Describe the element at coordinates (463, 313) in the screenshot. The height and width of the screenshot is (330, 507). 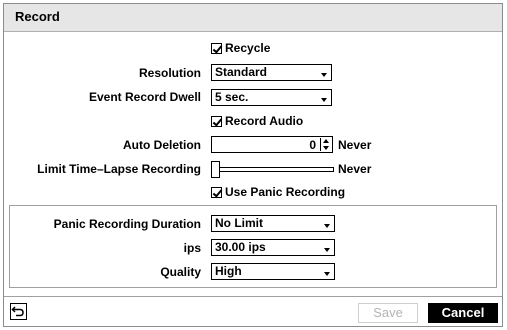
I see `cancel-button: Cancel` at that location.